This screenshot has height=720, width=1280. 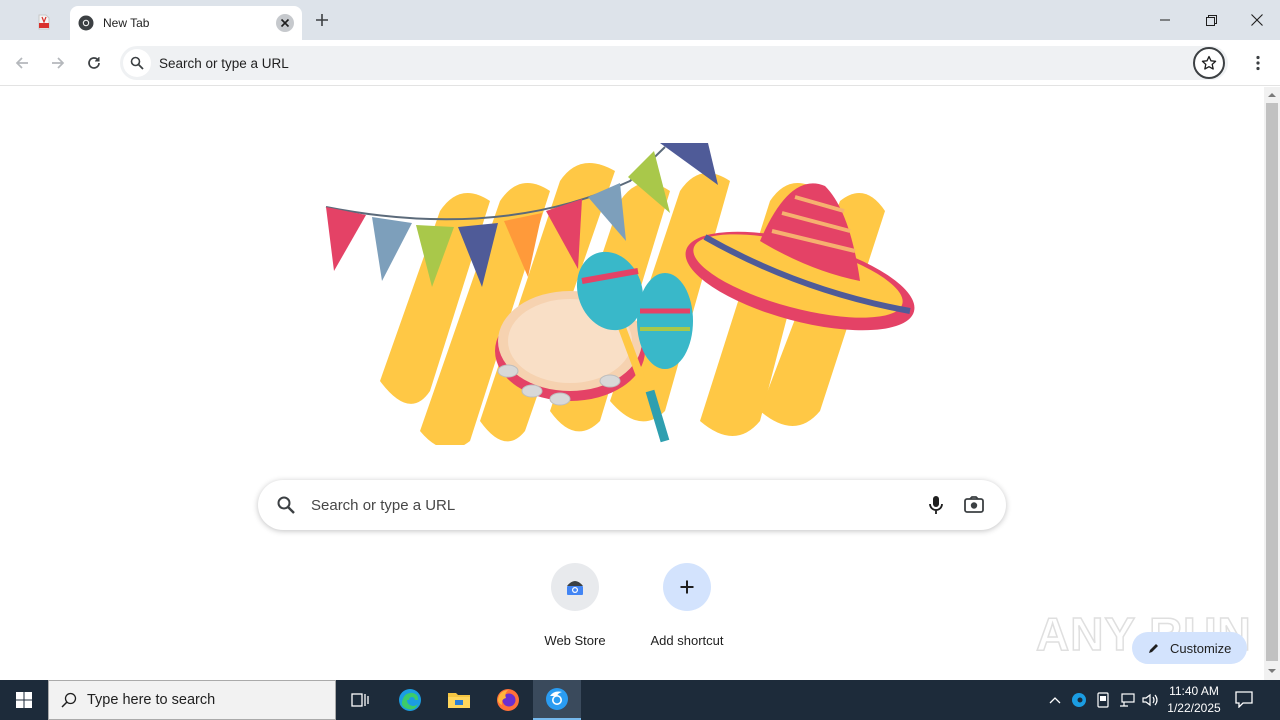 I want to click on close-tab-button, so click(x=285, y=23).